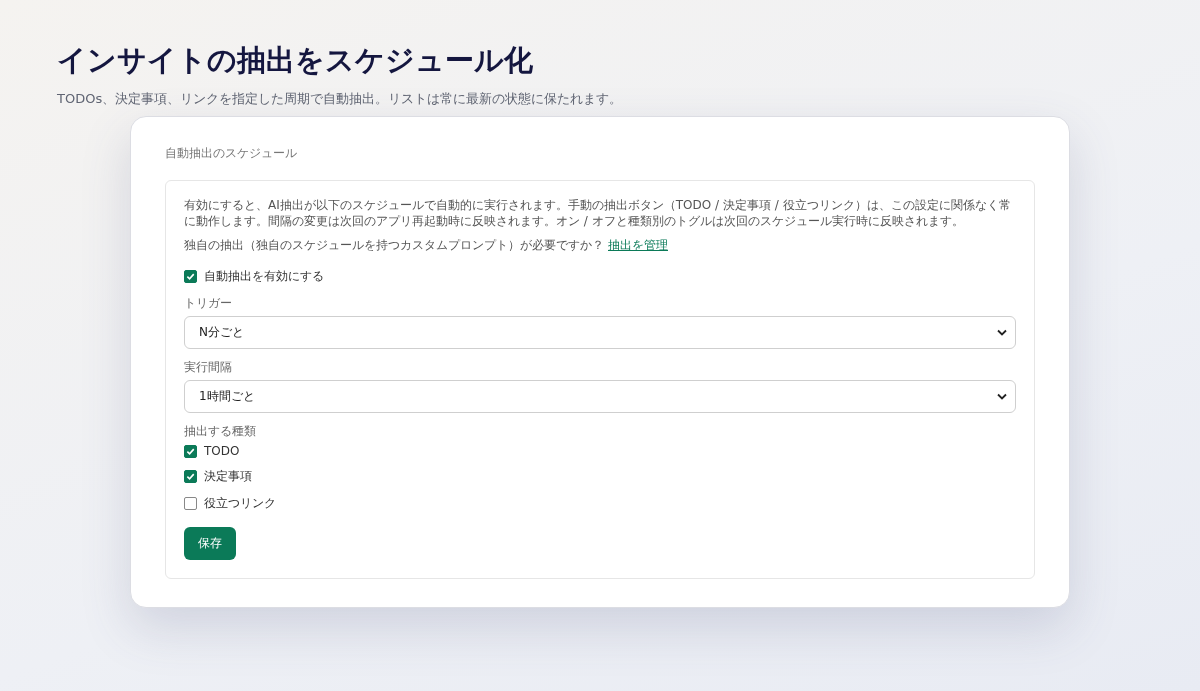 The image size is (1200, 691). What do you see at coordinates (231, 153) in the screenshot?
I see `card-title: 自動抽出のスケジュール` at bounding box center [231, 153].